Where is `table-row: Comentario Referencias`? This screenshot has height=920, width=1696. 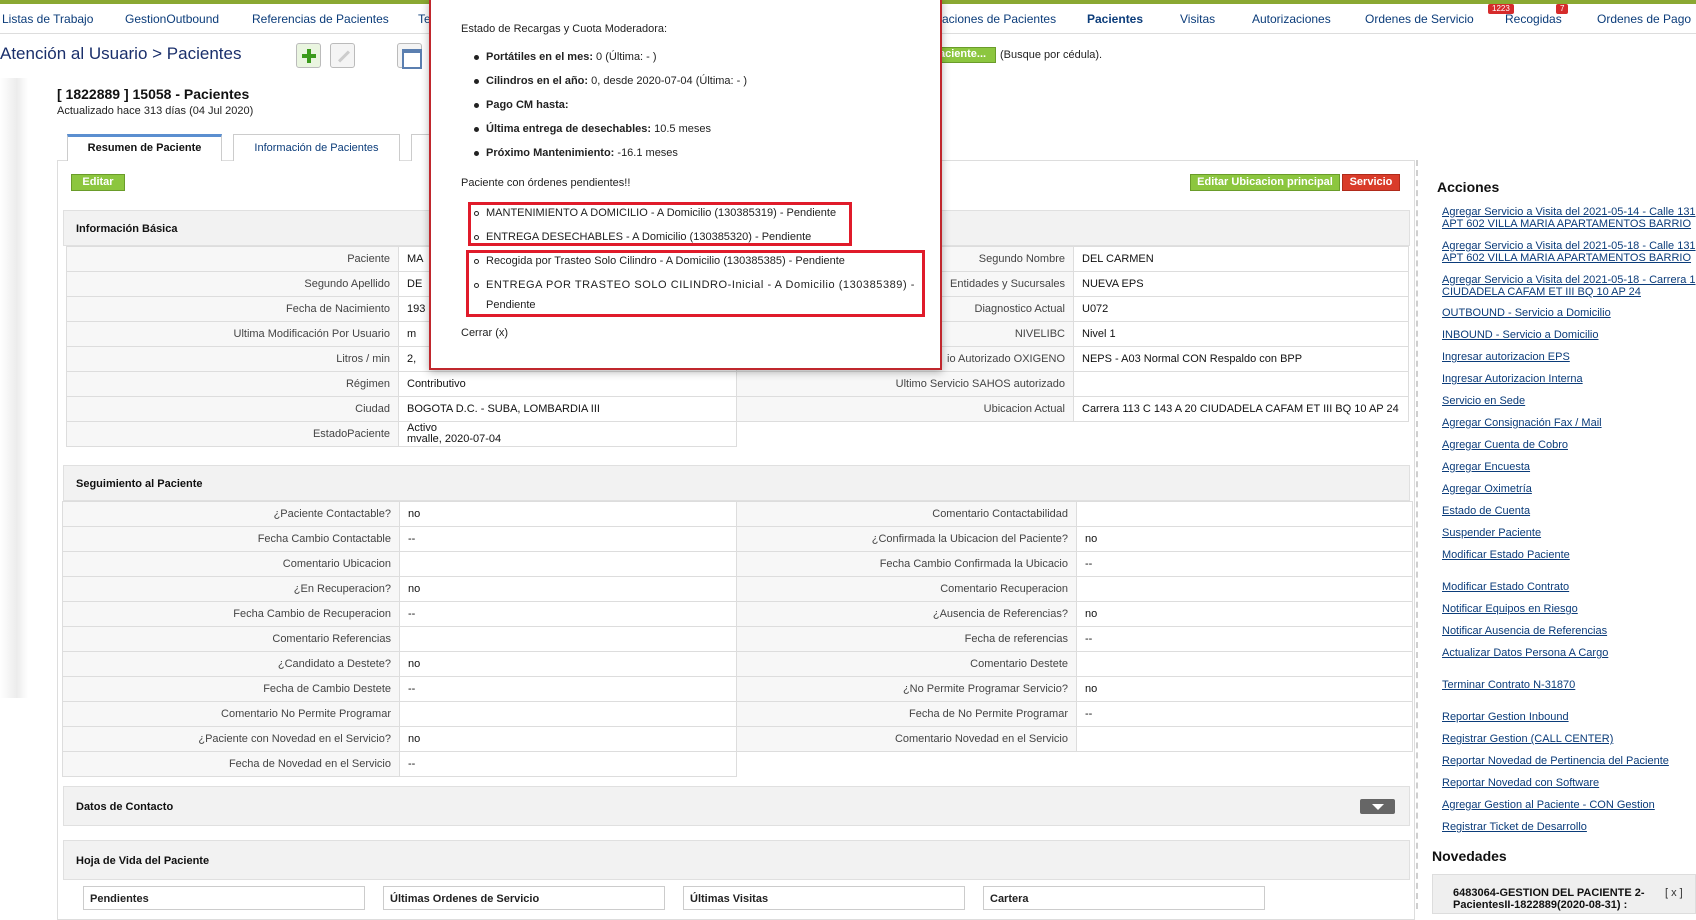 table-row: Comentario Referencias is located at coordinates (399, 639).